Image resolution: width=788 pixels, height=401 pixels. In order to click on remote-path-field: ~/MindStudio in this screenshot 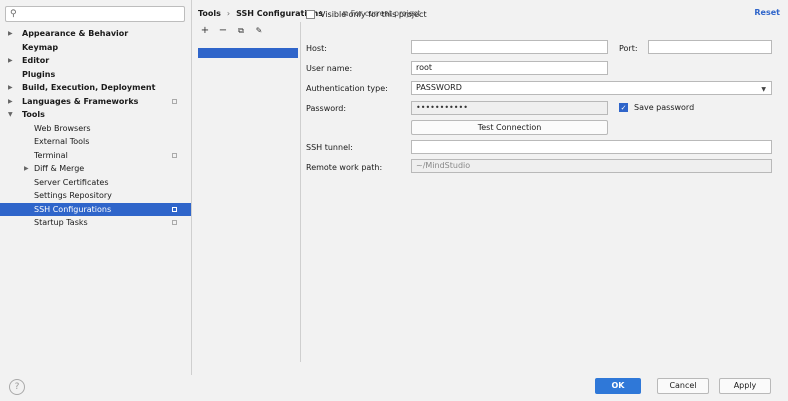, I will do `click(591, 166)`.